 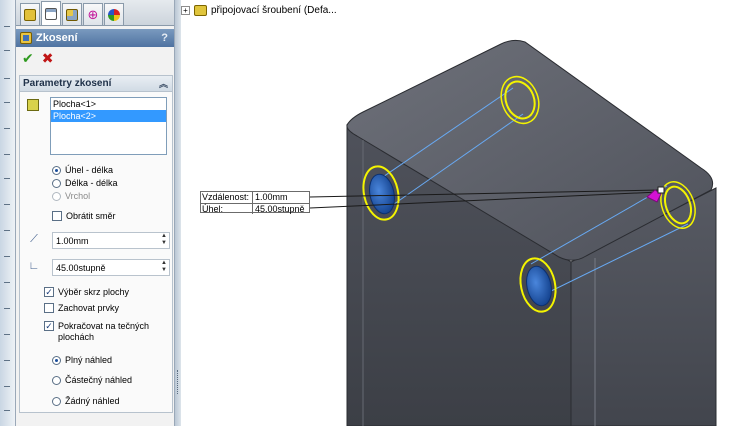 What do you see at coordinates (57, 38) in the screenshot?
I see `page-title: Zkosení` at bounding box center [57, 38].